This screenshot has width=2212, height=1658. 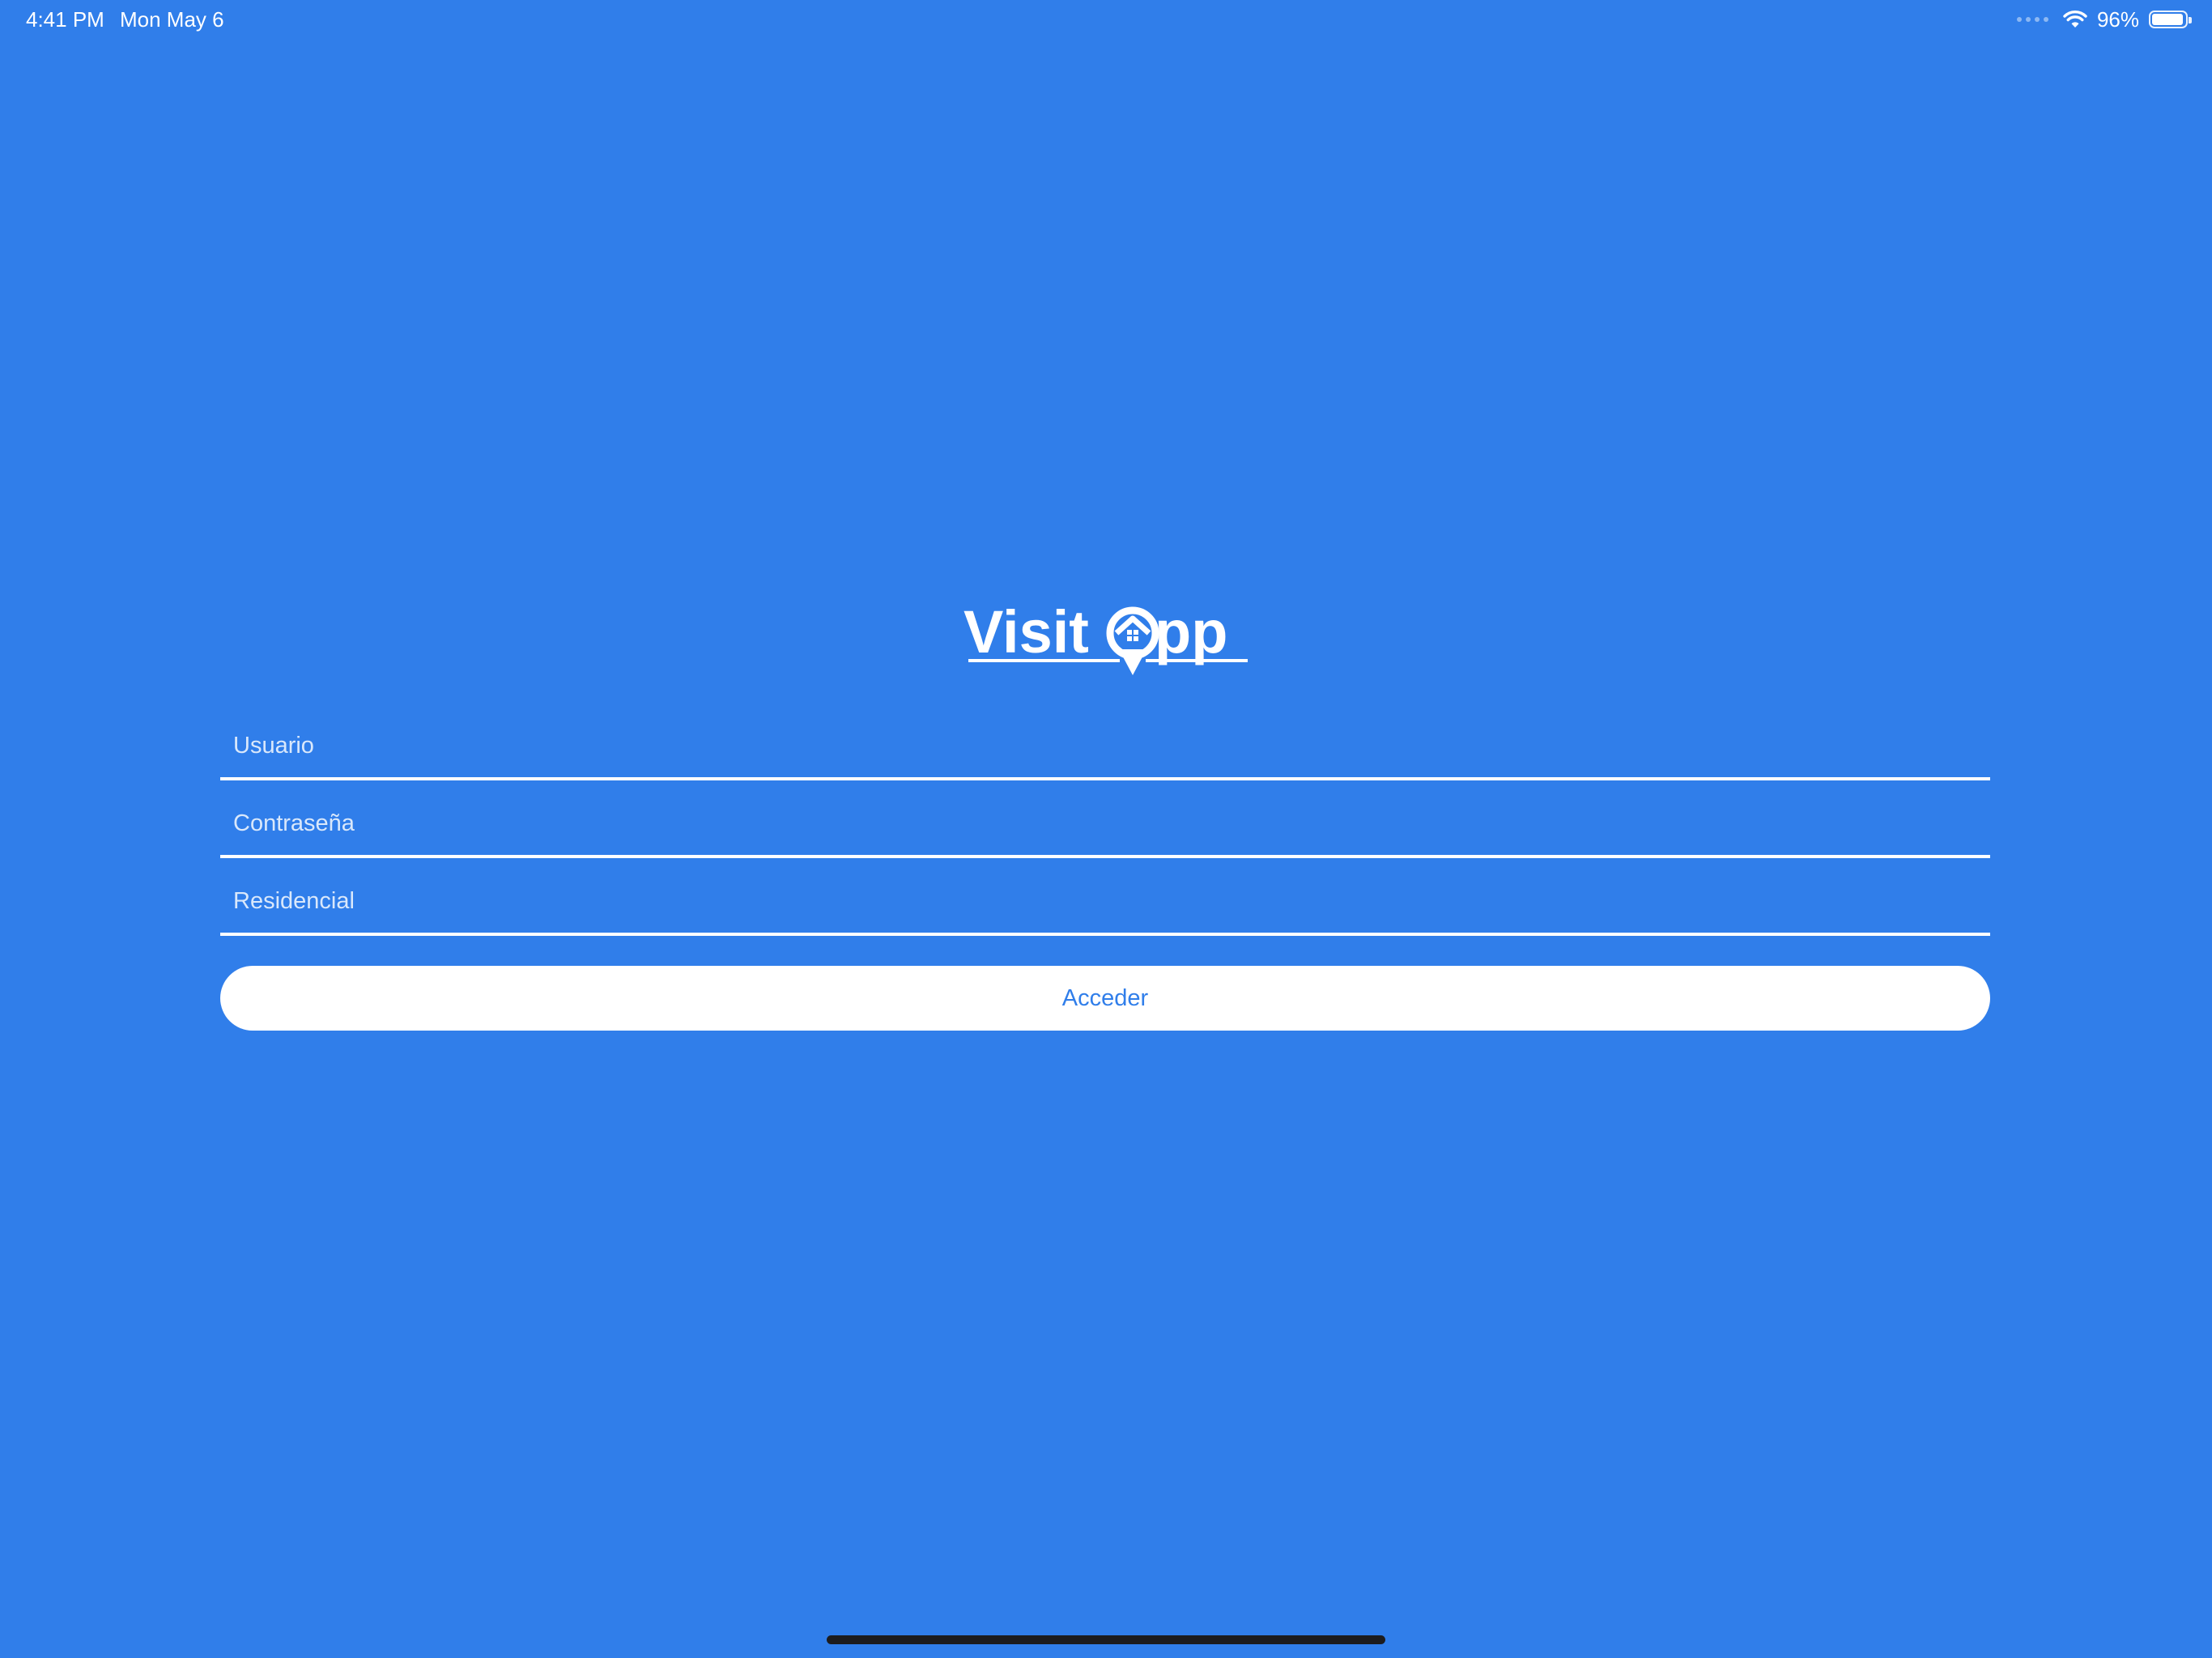 What do you see at coordinates (2032, 19) in the screenshot?
I see `cellular-dots-icon` at bounding box center [2032, 19].